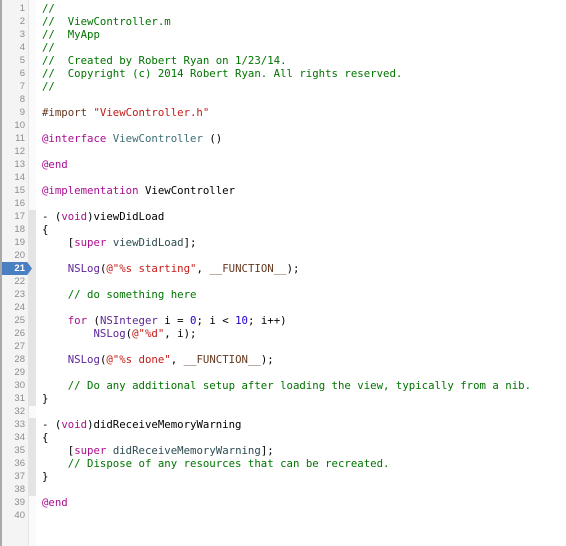 This screenshot has width=566, height=546. What do you see at coordinates (283, 502) in the screenshot?
I see `code-line: 39 @end` at bounding box center [283, 502].